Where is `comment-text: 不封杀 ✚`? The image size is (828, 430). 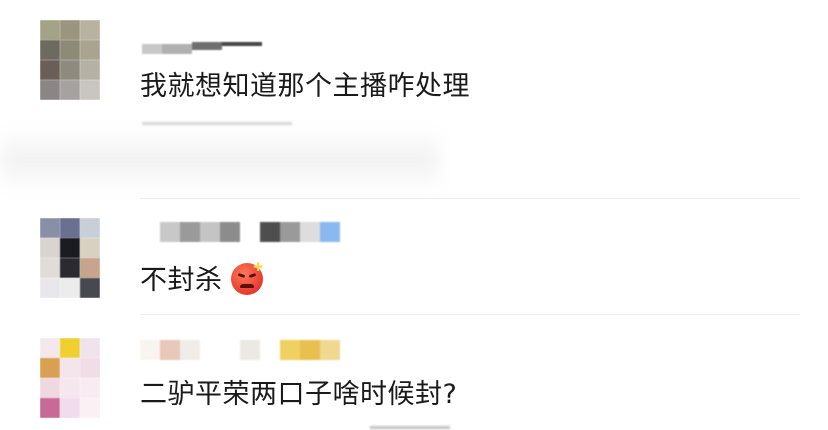 comment-text: 不封杀 ✚ is located at coordinates (201, 278).